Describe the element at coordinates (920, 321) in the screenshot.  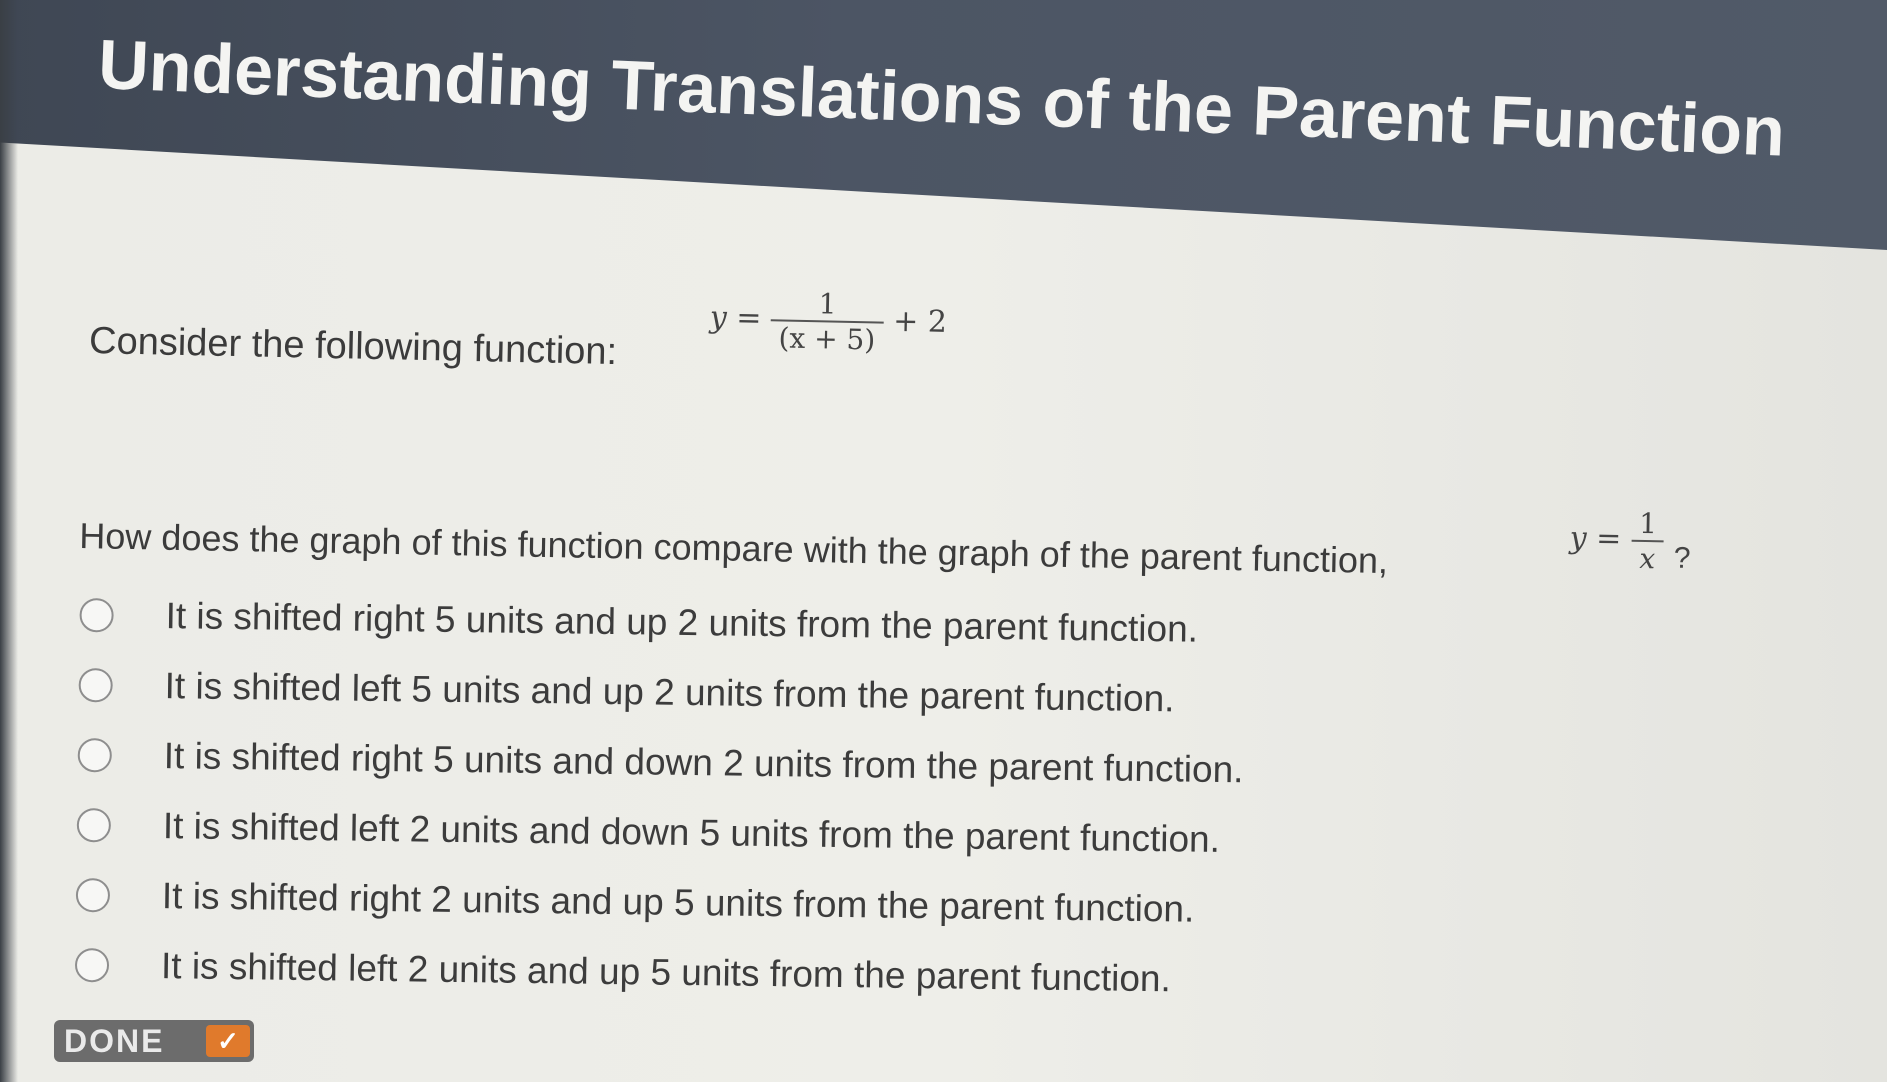
I see `equation-tail: + 2` at that location.